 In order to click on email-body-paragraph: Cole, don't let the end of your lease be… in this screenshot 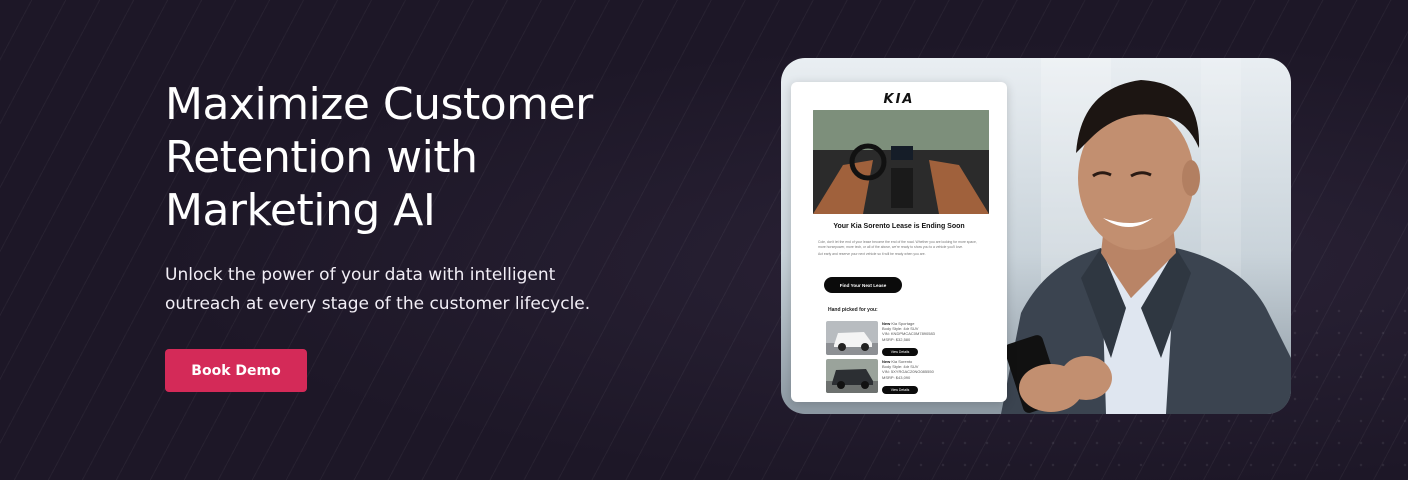, I will do `click(897, 244)`.